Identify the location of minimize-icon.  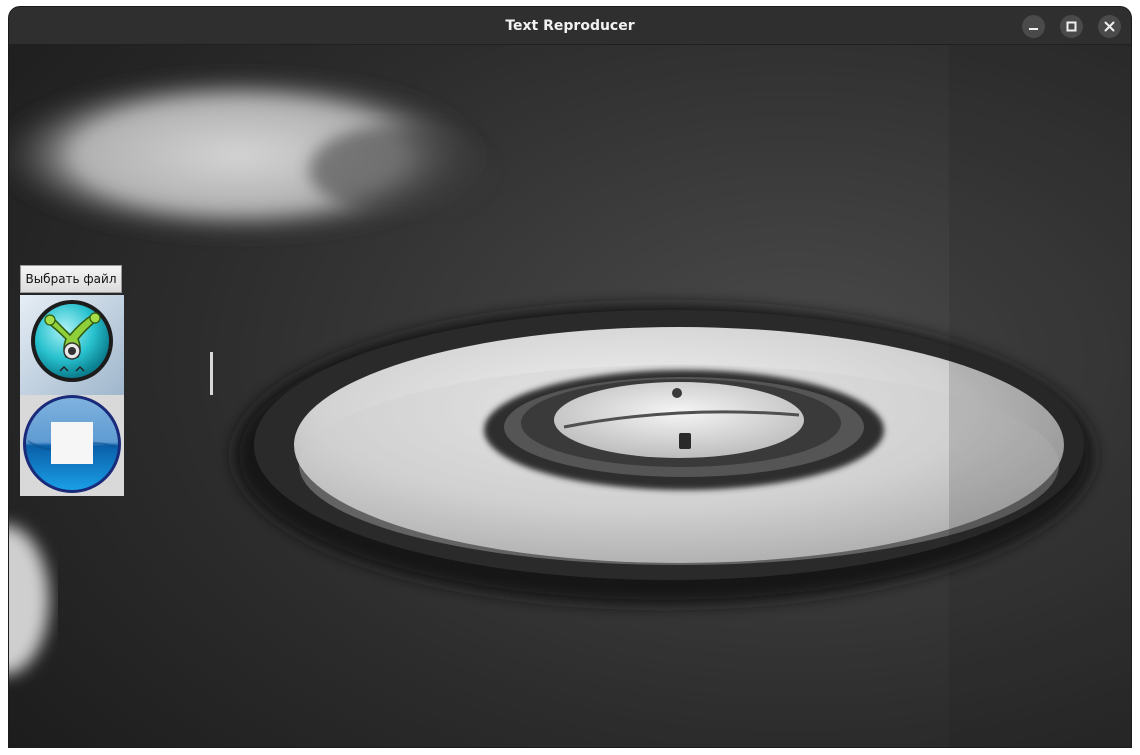
(1033, 29).